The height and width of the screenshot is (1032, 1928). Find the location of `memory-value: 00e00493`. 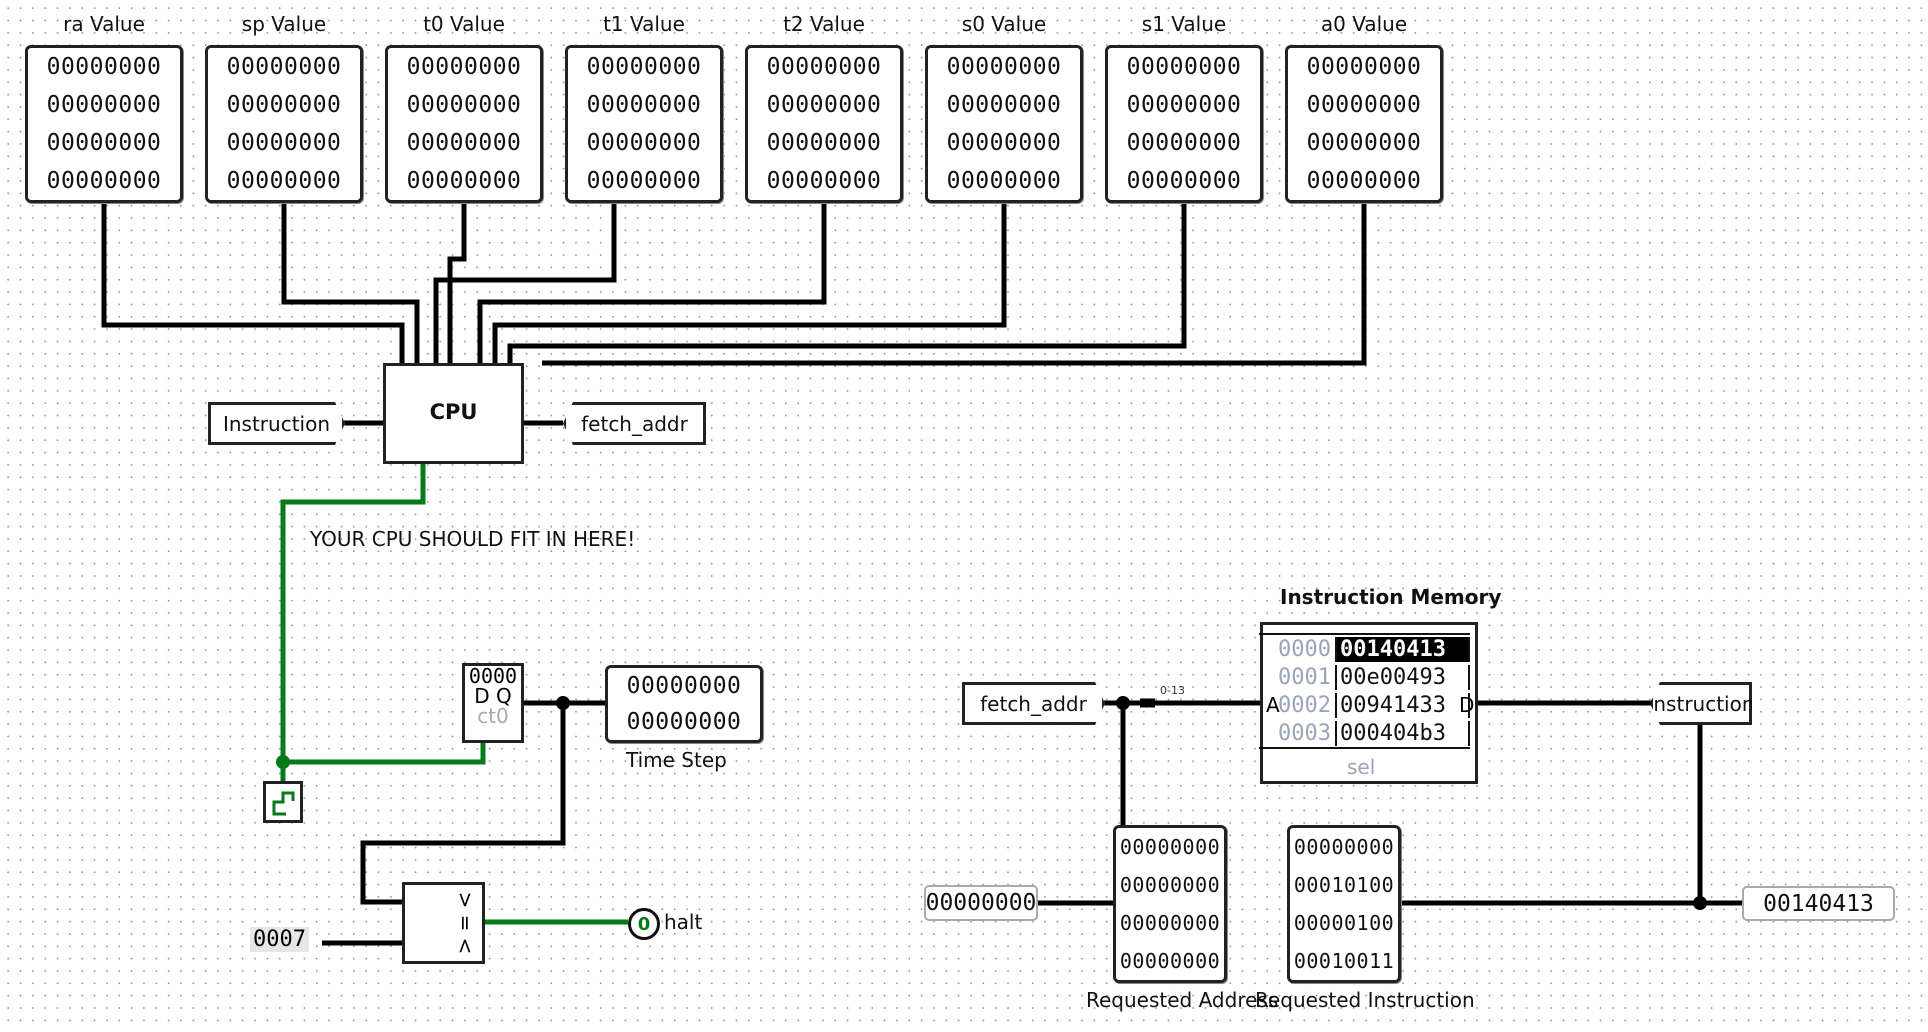

memory-value: 00e00493 is located at coordinates (1402, 677).